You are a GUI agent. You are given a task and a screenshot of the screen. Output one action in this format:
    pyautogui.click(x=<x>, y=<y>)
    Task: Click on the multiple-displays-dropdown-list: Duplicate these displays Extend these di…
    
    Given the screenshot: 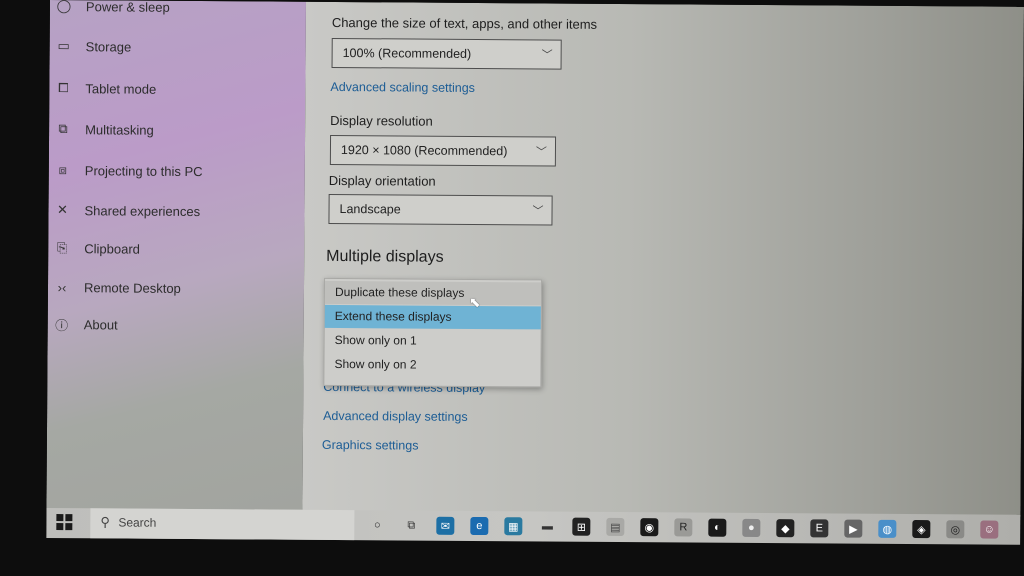 What is the action you would take?
    pyautogui.click(x=433, y=332)
    